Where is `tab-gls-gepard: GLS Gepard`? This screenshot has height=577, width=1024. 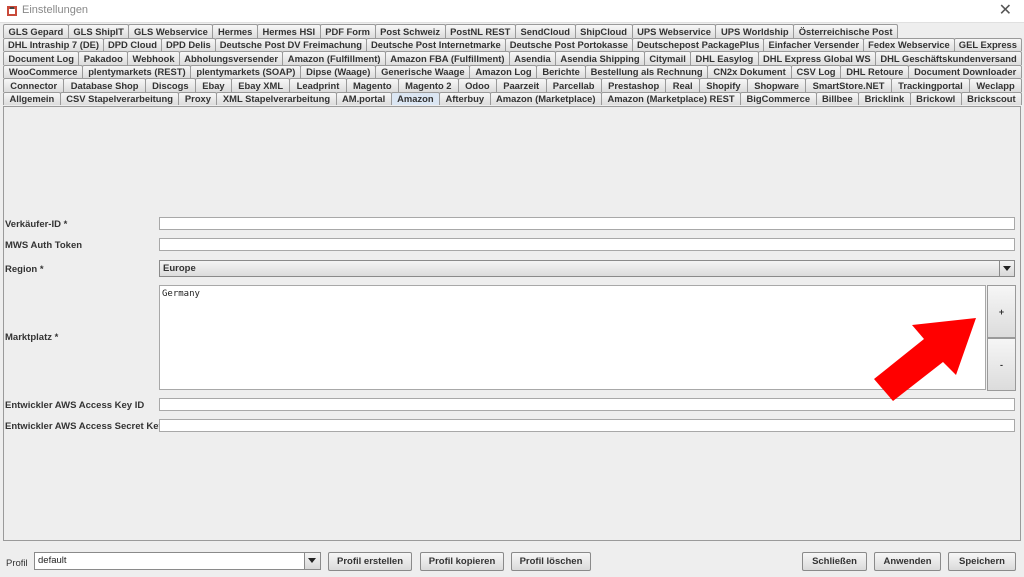
tab-gls-gepard: GLS Gepard is located at coordinates (36, 31).